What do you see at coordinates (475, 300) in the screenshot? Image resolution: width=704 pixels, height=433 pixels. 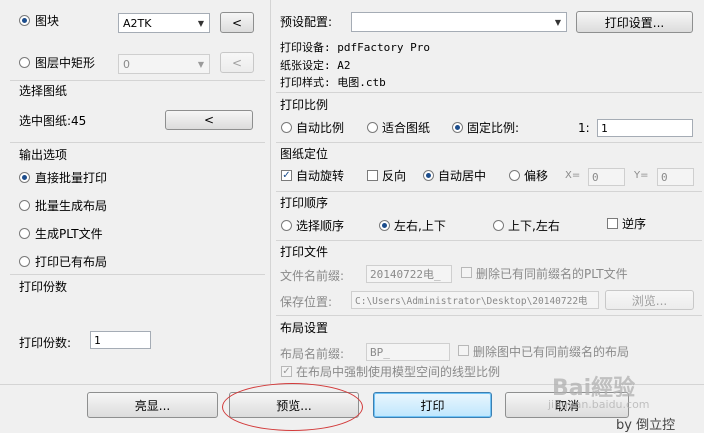 I see `save-location-input: C:\Users\Administrator\Desktop\20140722电` at bounding box center [475, 300].